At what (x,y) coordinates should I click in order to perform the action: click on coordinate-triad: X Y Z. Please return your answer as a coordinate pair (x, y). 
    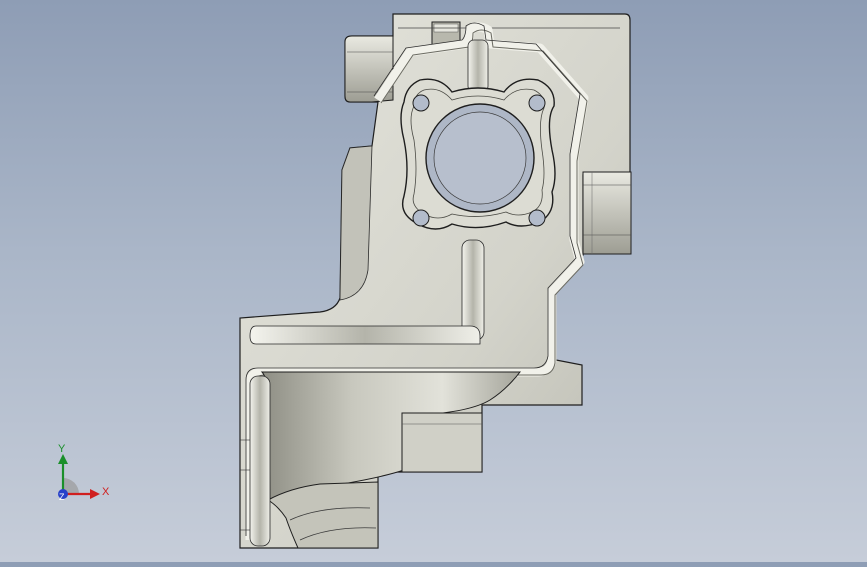
    Looking at the image, I should click on (83, 473).